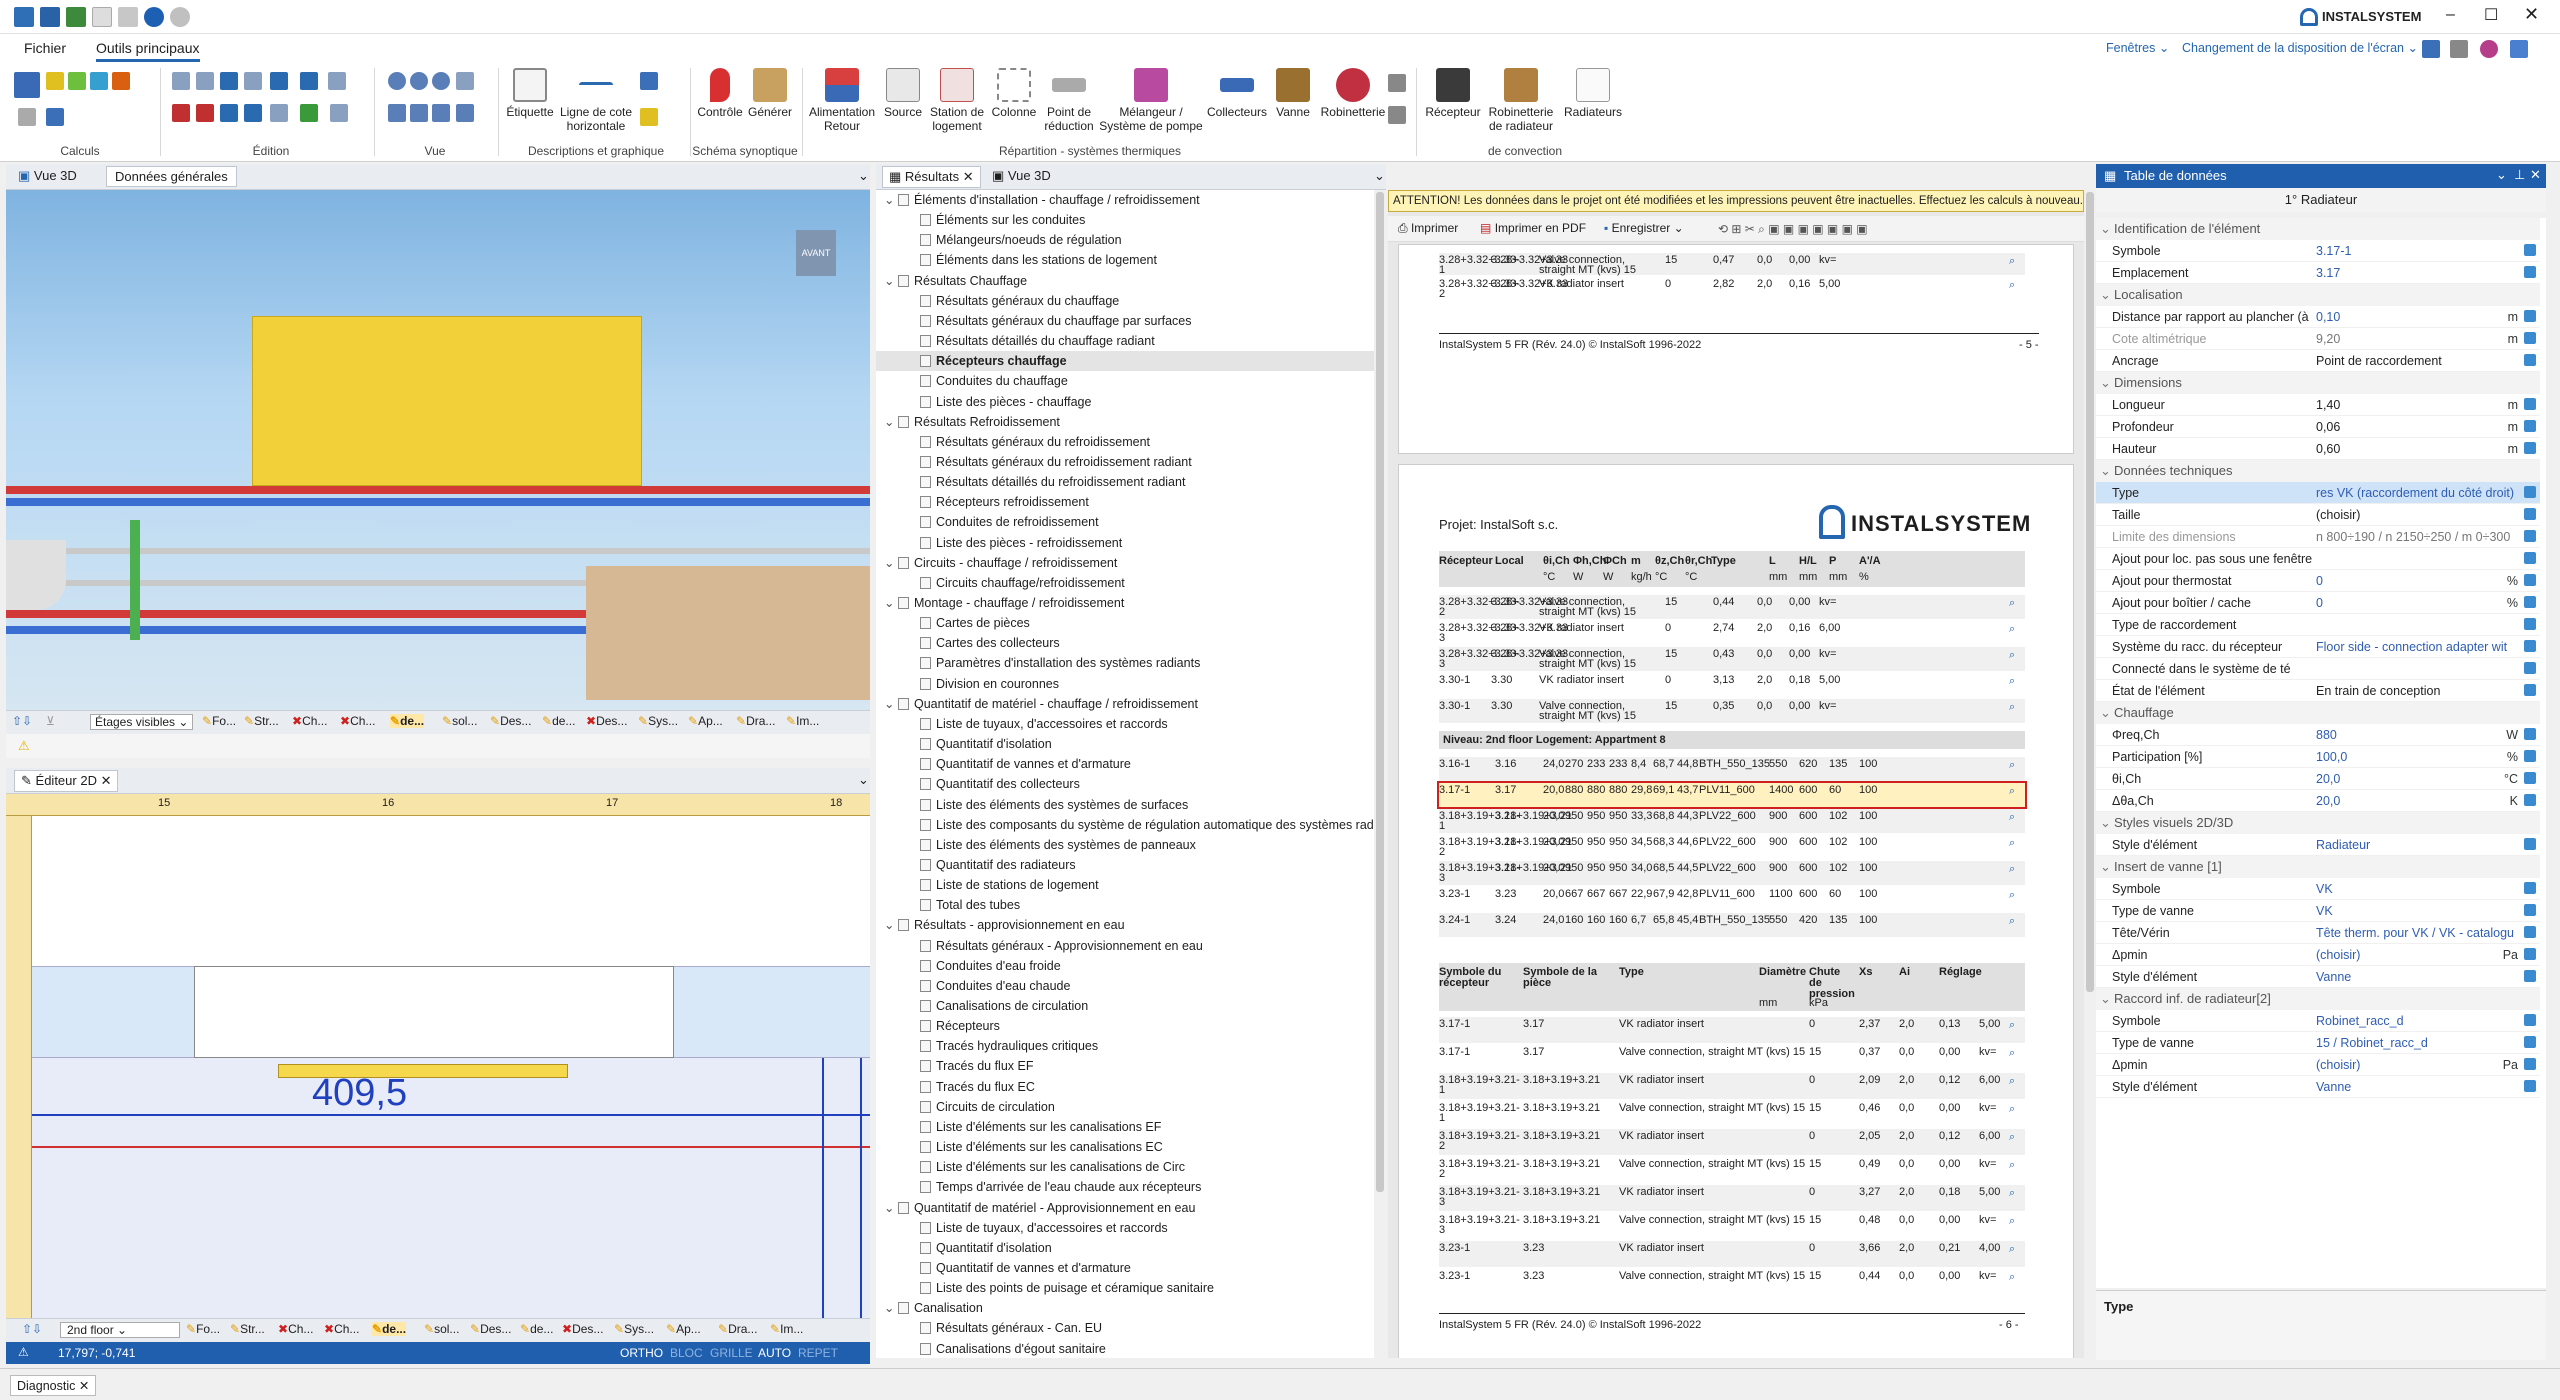 This screenshot has height=1400, width=2560. I want to click on tree-item: ⌄ Résultats Chauffage, so click(1125, 281).